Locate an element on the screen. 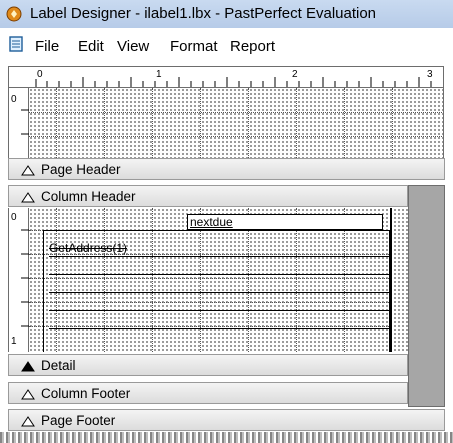 The image size is (453, 443). vertical-ruler-detail: 0 1 is located at coordinates (18, 280).